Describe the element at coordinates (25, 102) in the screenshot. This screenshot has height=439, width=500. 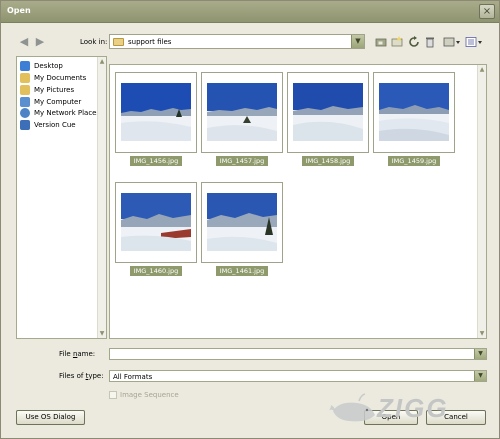
I see `computer-icon` at that location.